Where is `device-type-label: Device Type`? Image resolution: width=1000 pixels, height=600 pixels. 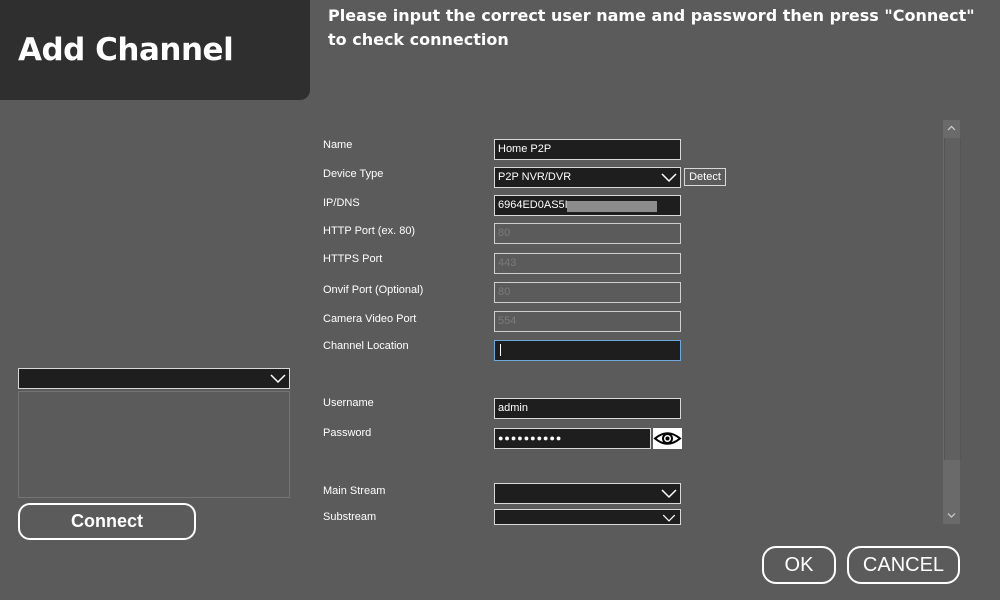
device-type-label: Device Type is located at coordinates (353, 174).